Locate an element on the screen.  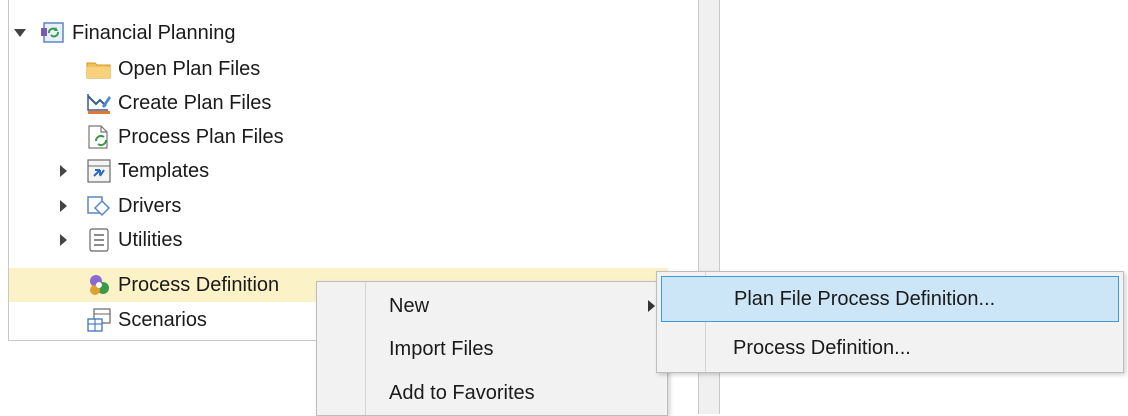
tree-item-utilities: Utilities is located at coordinates (120, 240).